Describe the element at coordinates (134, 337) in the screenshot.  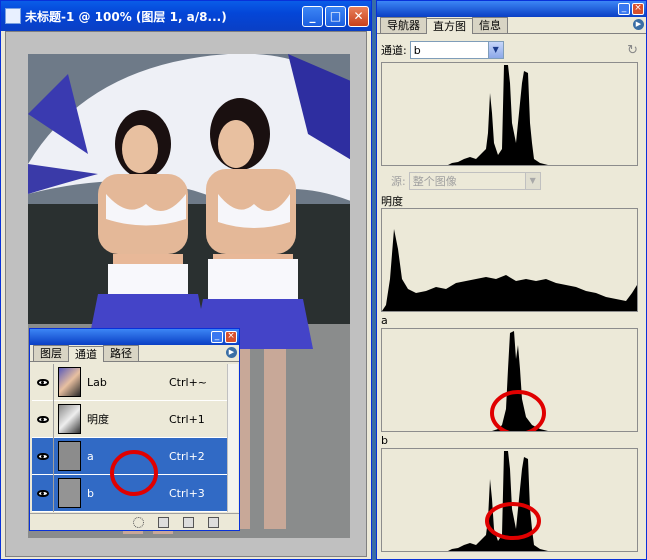
I see `channels-palette-title-bar: _ ×` at that location.